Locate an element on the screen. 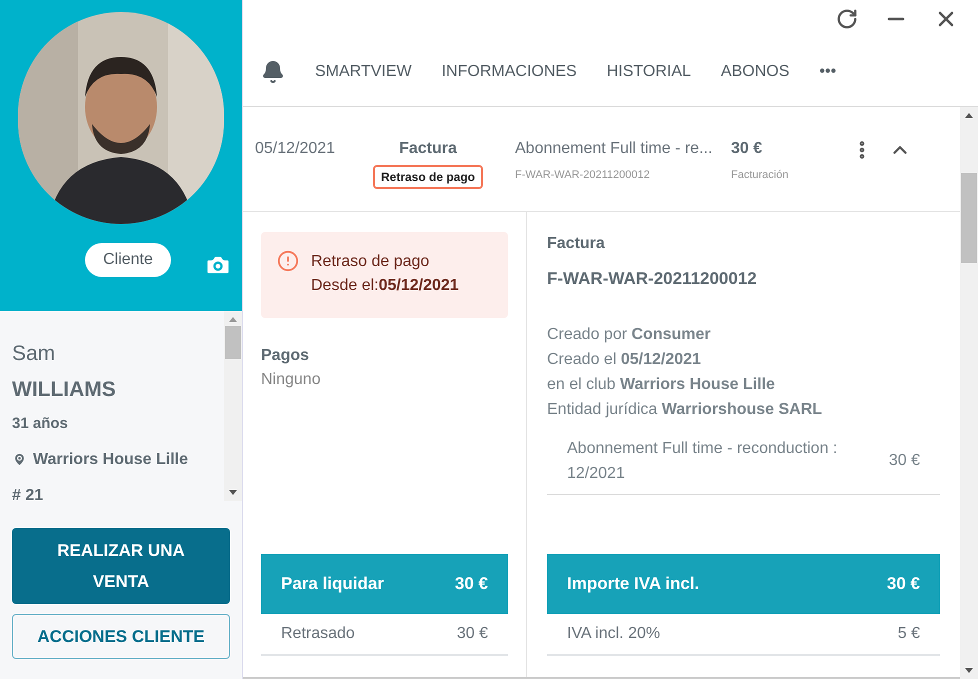 The height and width of the screenshot is (679, 978). refresh-icon is located at coordinates (847, 19).